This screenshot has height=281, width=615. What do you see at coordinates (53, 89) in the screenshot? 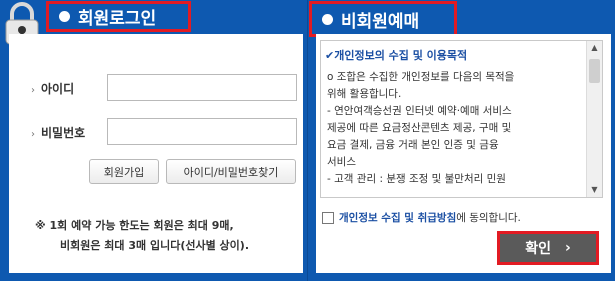
I see `id-label: › 아이디` at bounding box center [53, 89].